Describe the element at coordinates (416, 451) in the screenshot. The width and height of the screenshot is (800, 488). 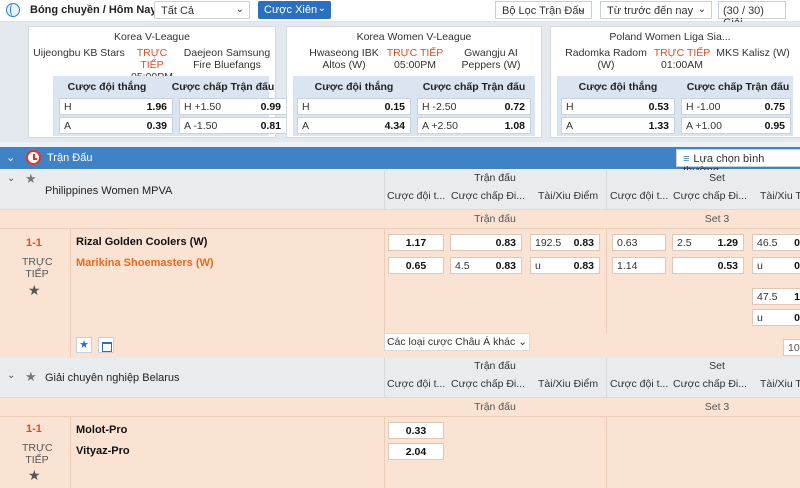
I see `away-moneyline-odds: 2.04` at that location.